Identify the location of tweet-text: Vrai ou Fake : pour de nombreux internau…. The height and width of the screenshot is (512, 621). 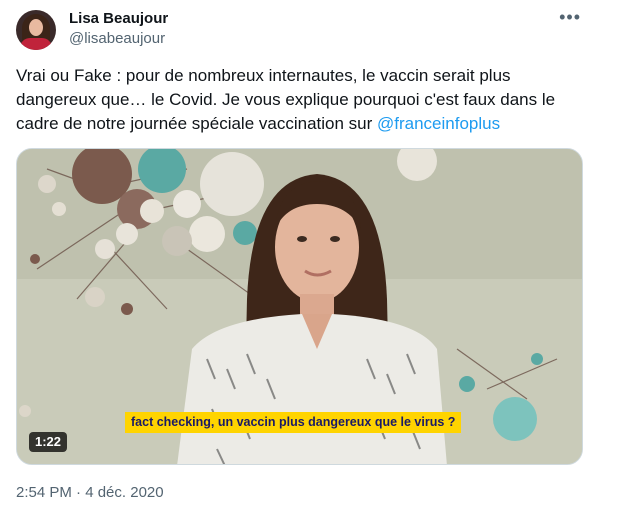
(301, 100).